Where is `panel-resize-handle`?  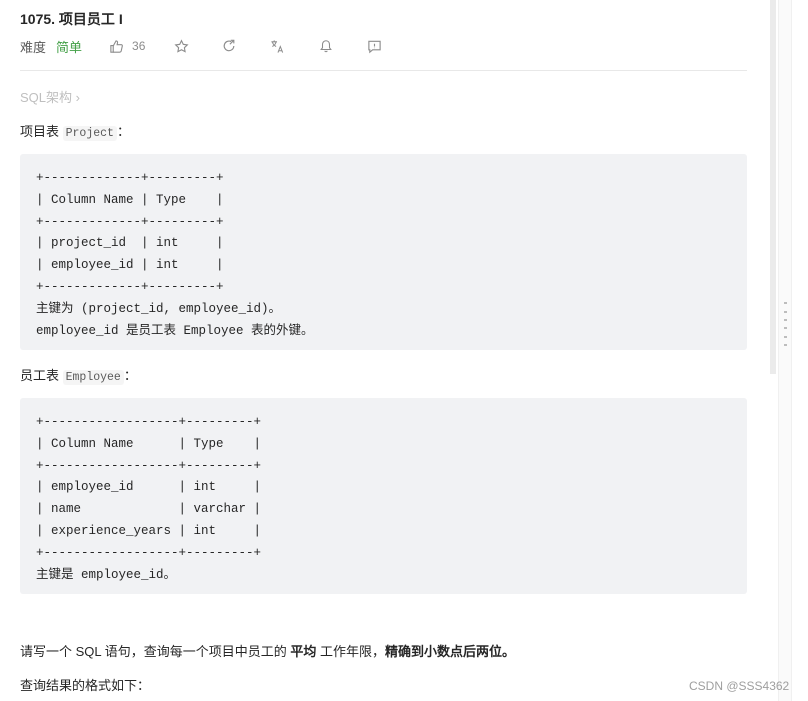 panel-resize-handle is located at coordinates (785, 350).